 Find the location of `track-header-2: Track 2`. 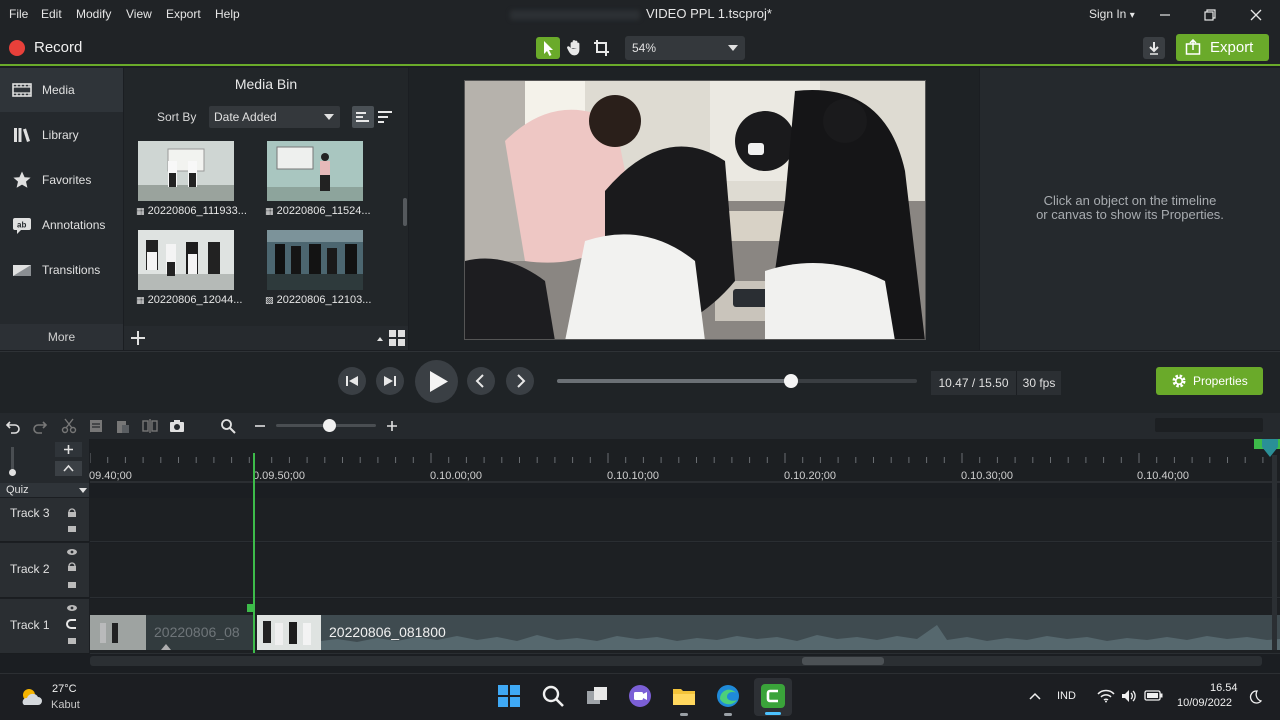

track-header-2: Track 2 is located at coordinates (44, 570).